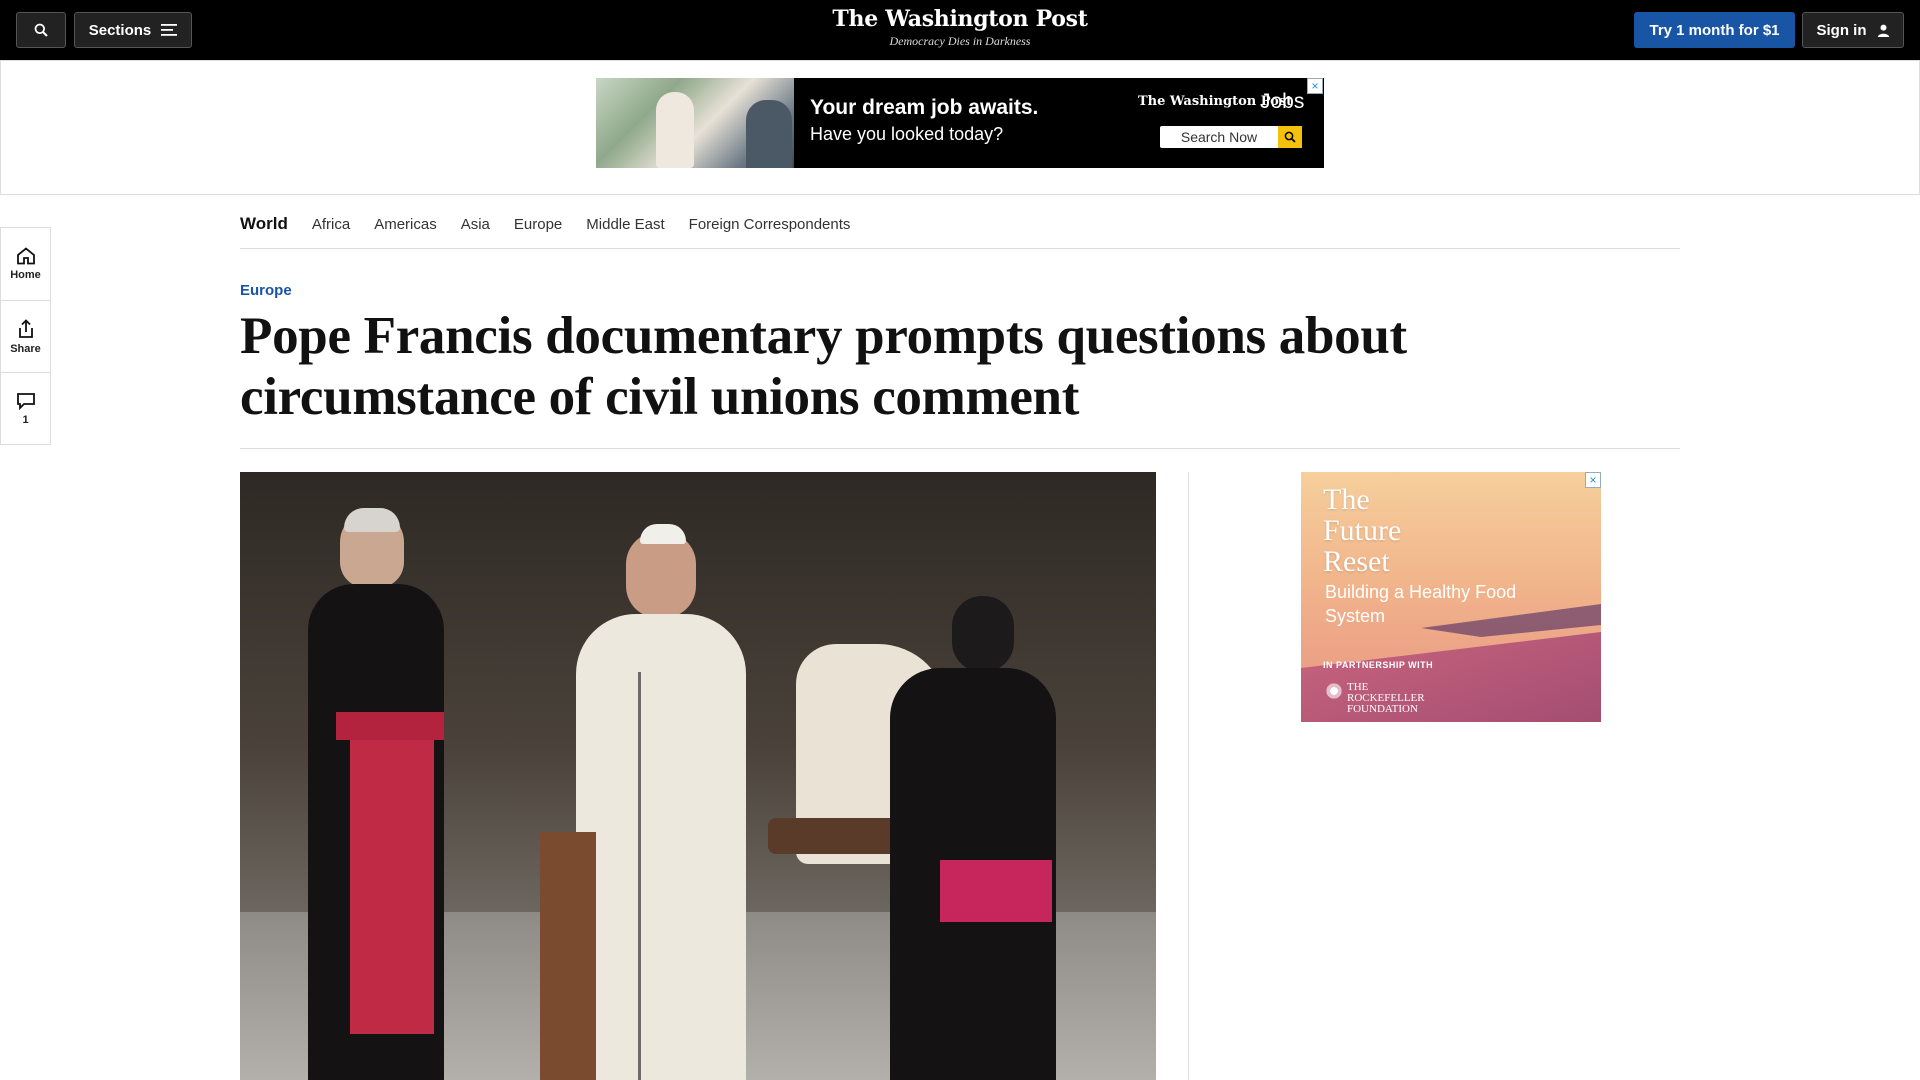  What do you see at coordinates (960, 448) in the screenshot?
I see `headline-divider` at bounding box center [960, 448].